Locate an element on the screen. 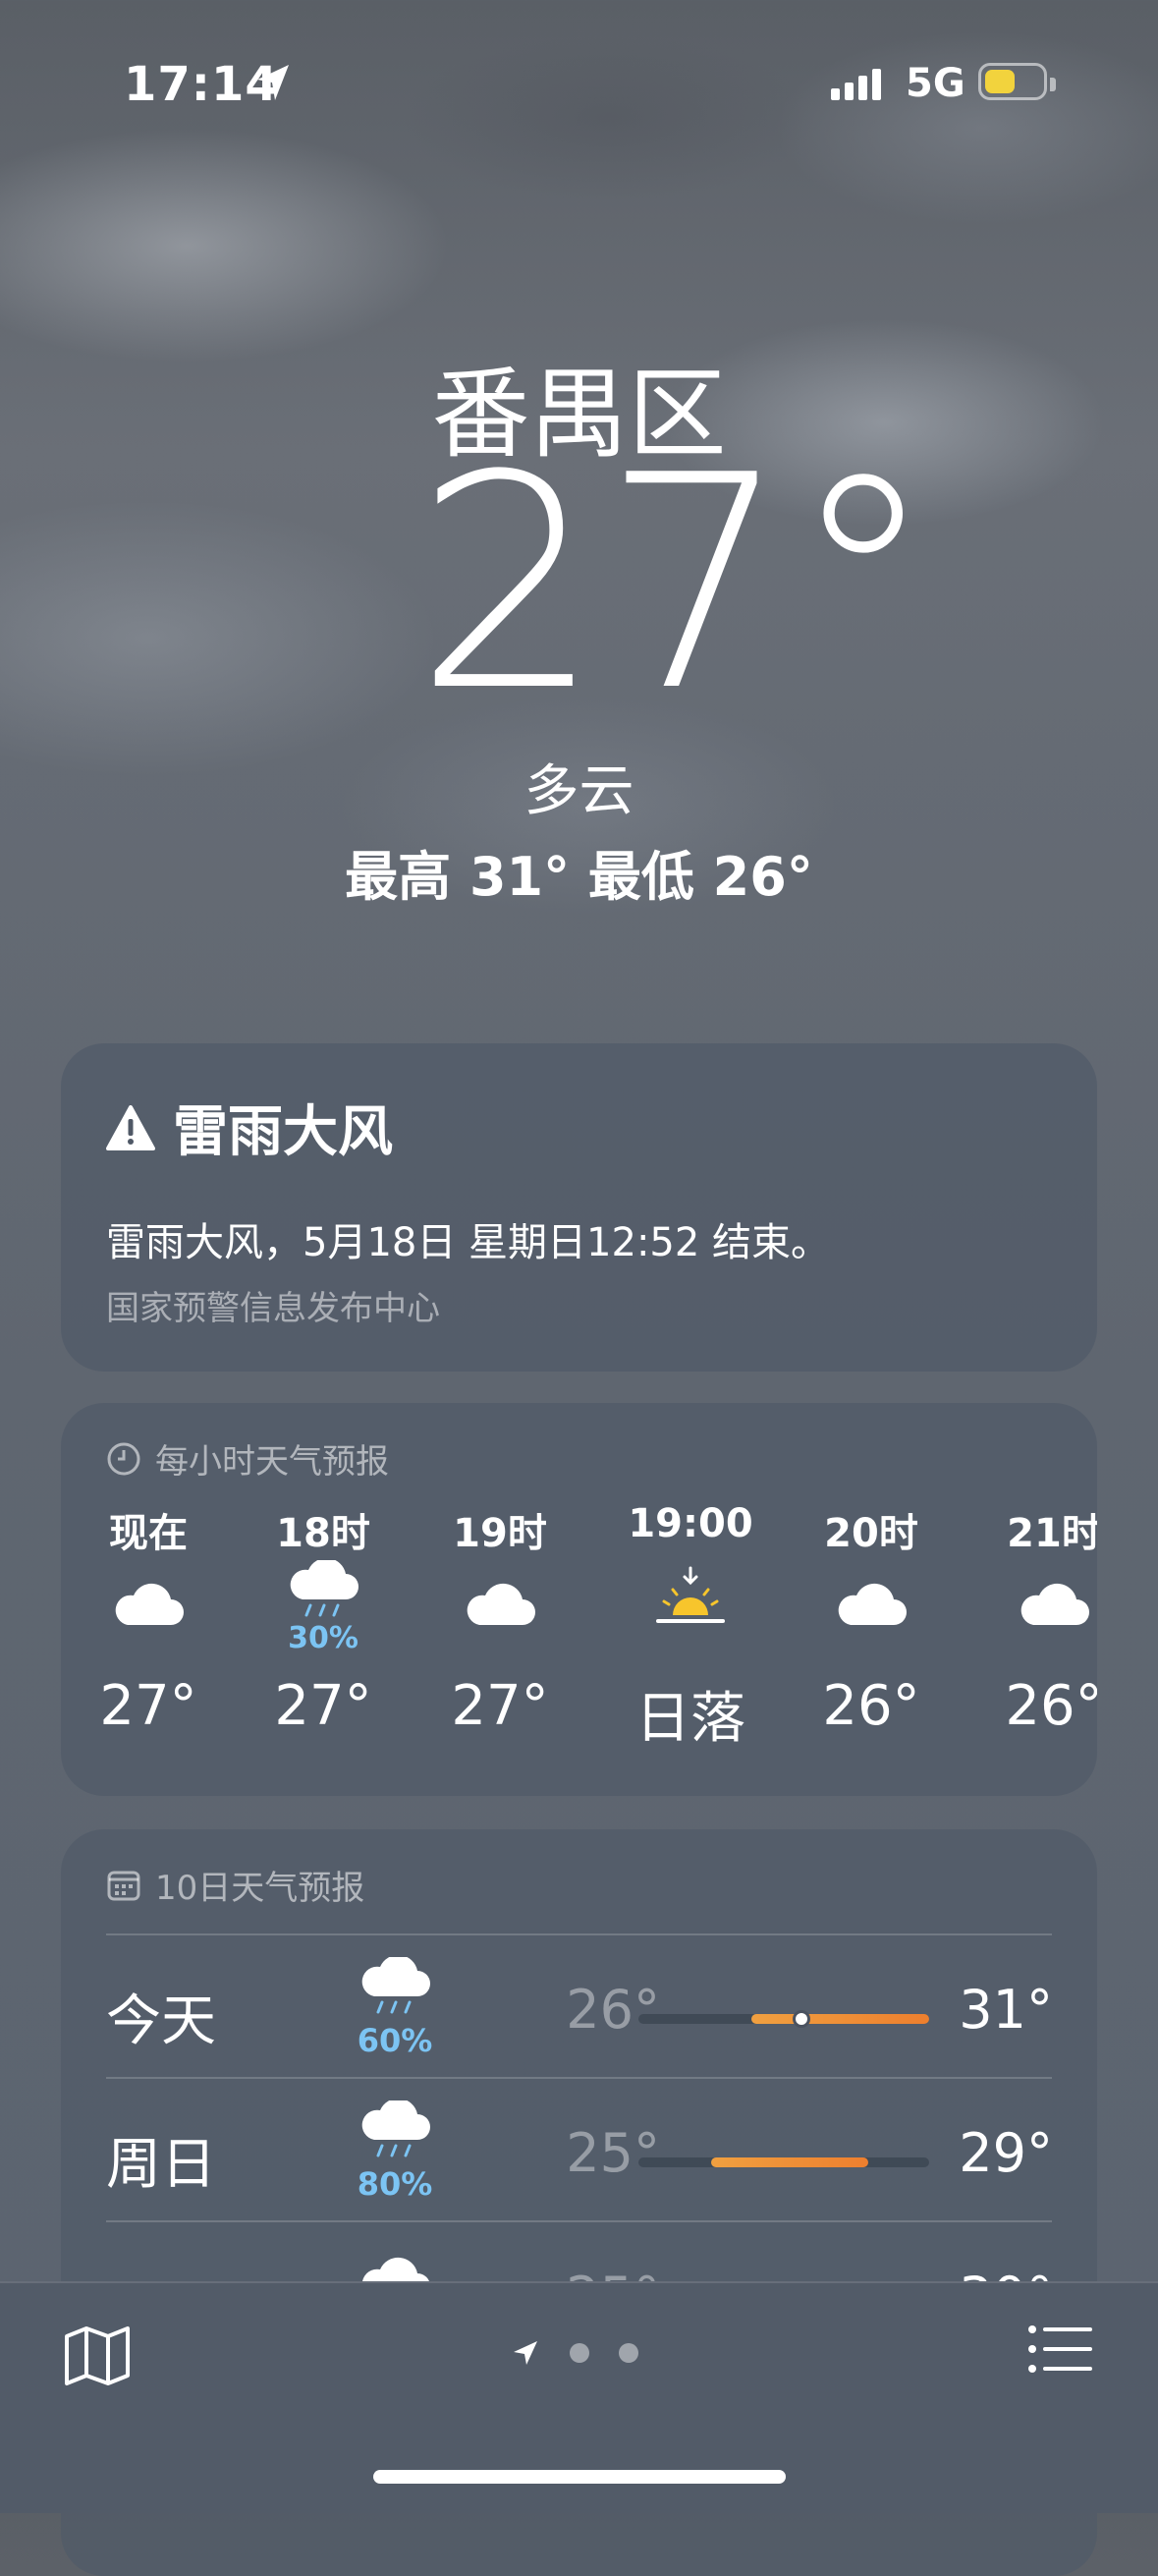  hour-label: 21时 is located at coordinates (1052, 1533).